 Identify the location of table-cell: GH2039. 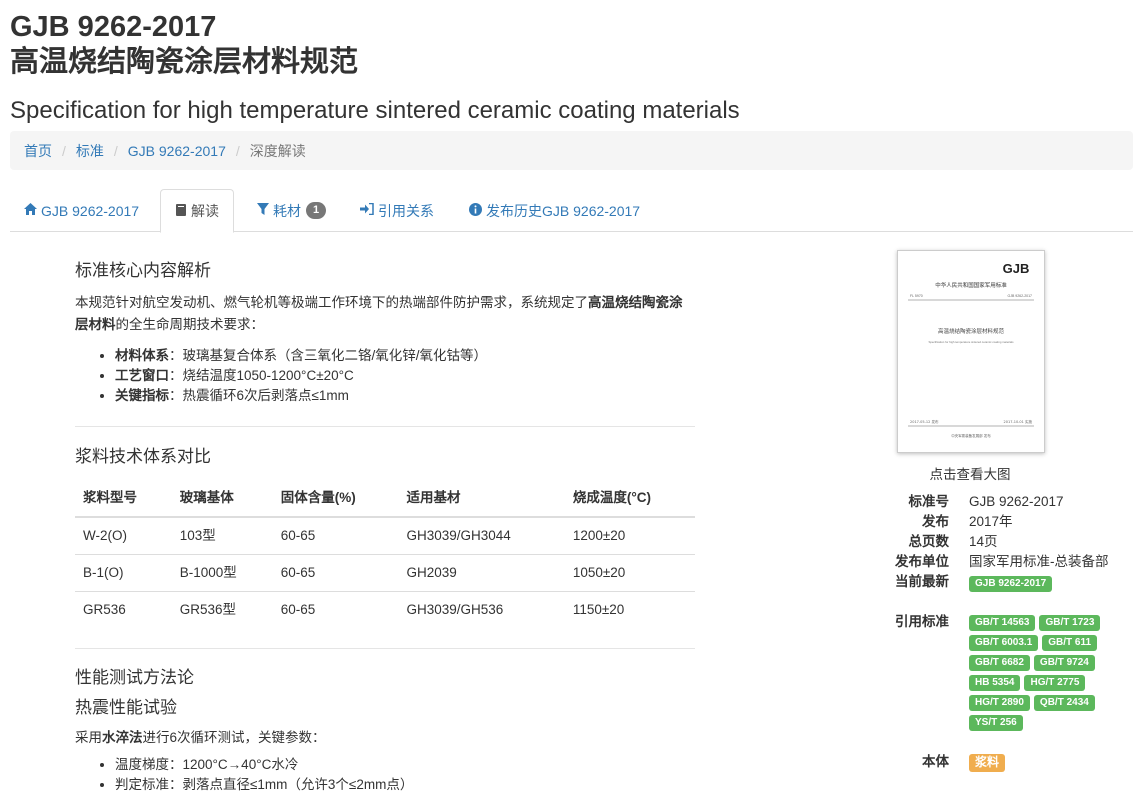
(481, 573).